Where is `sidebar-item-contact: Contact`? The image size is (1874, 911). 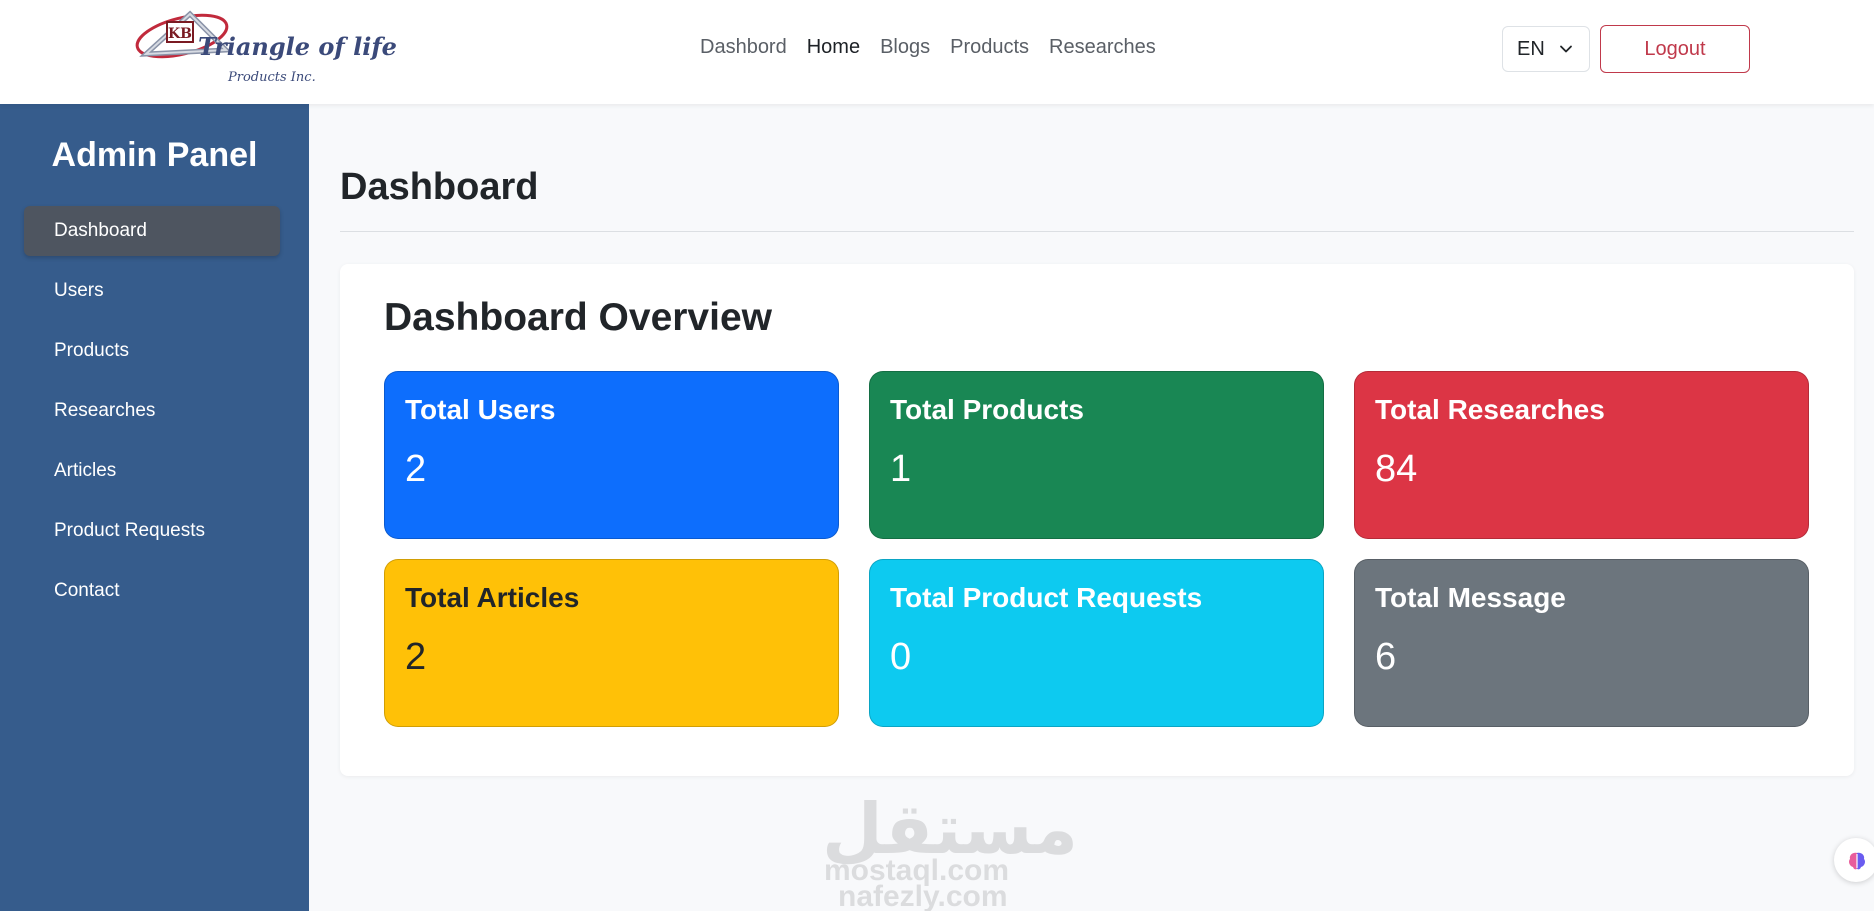
sidebar-item-contact: Contact is located at coordinates (152, 591).